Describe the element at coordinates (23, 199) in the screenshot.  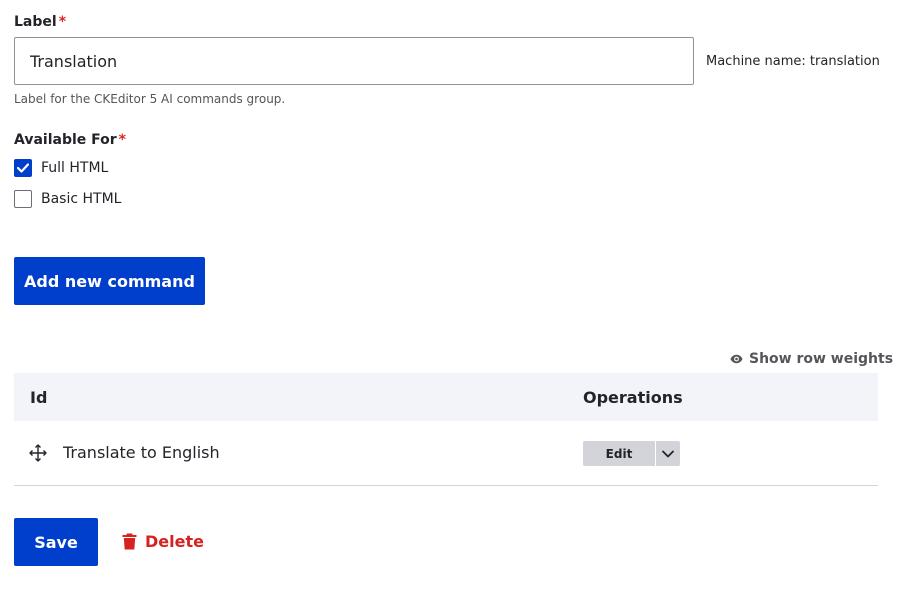
I see `checkbox-unchecked-icon` at that location.